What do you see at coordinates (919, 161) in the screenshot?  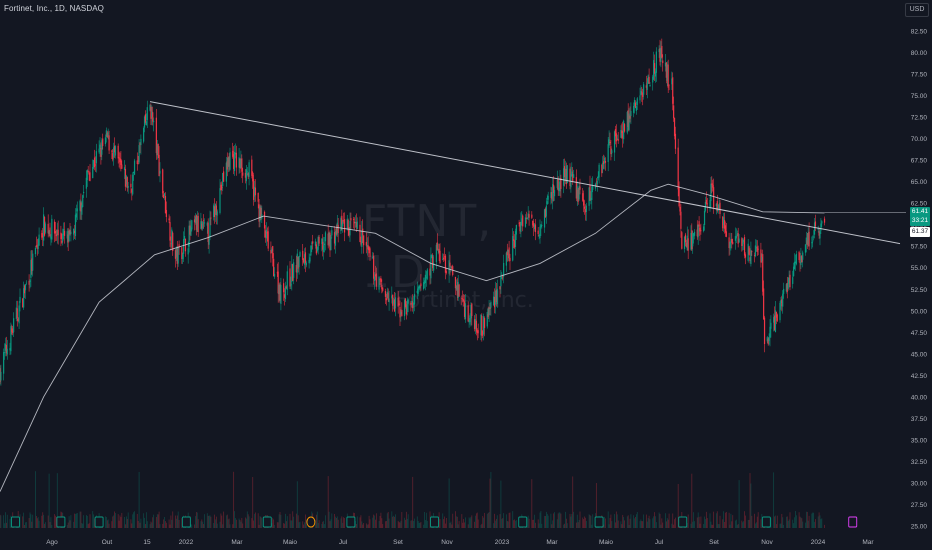 I see `y-tick-label: 67.50` at bounding box center [919, 161].